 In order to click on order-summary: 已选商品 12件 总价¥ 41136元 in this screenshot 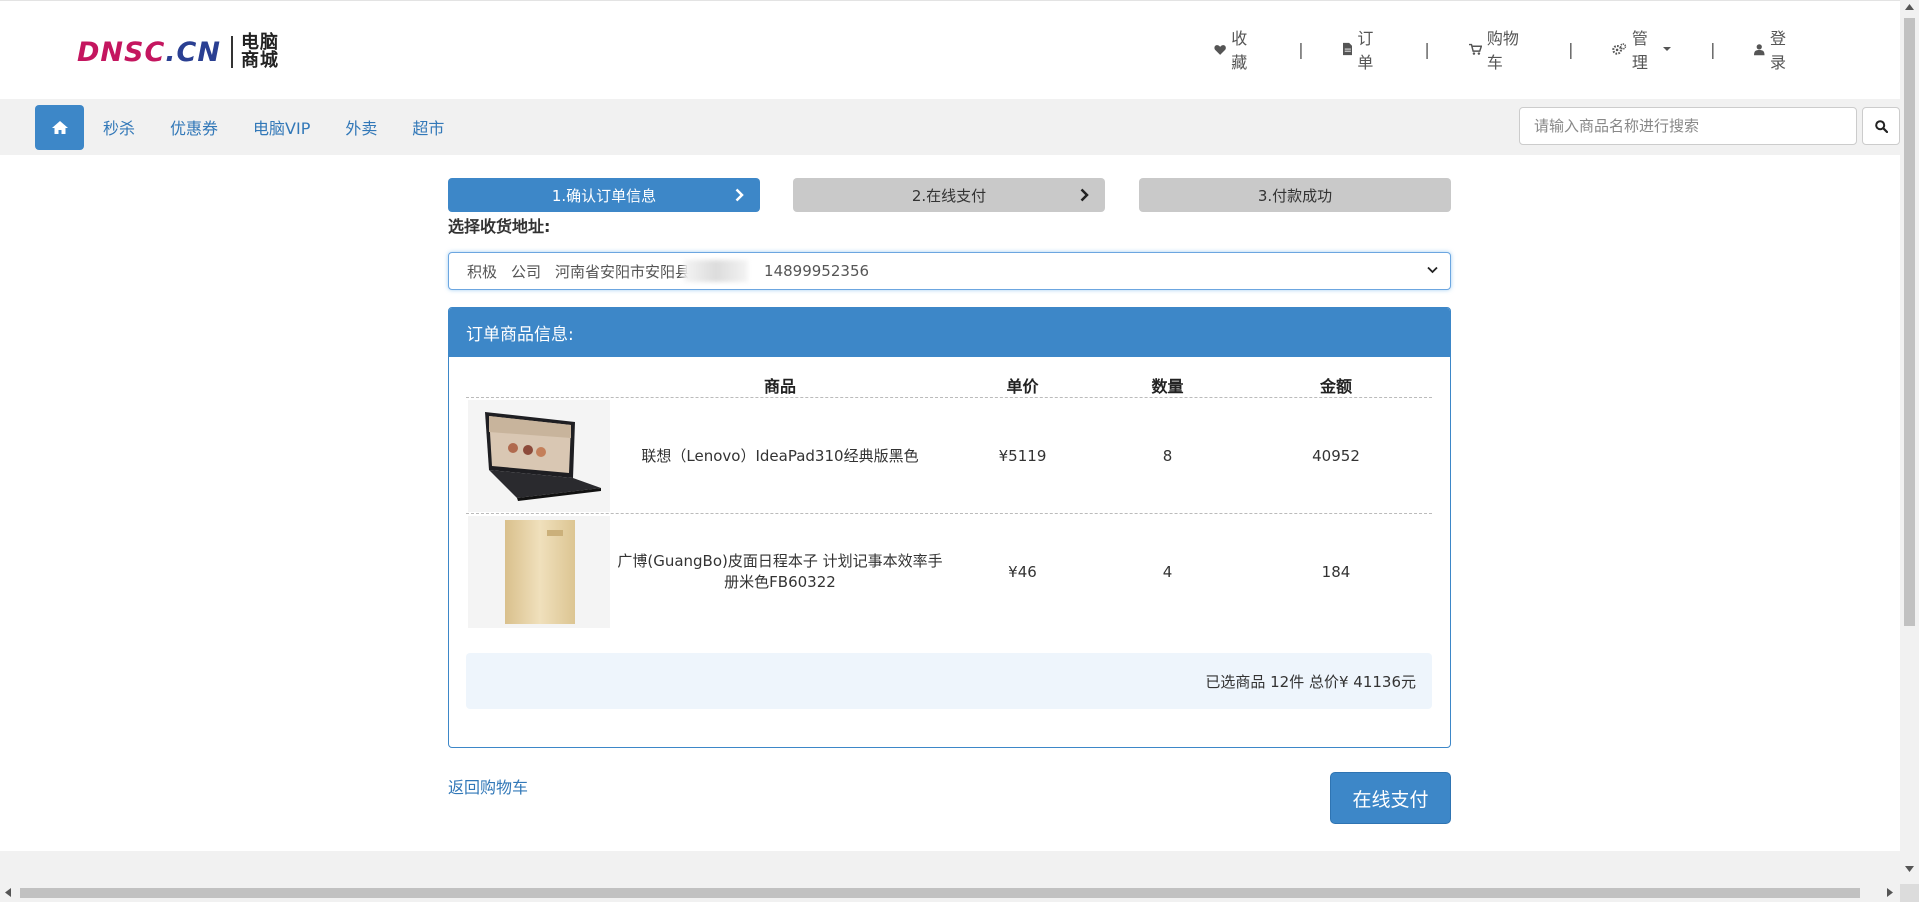, I will do `click(949, 681)`.